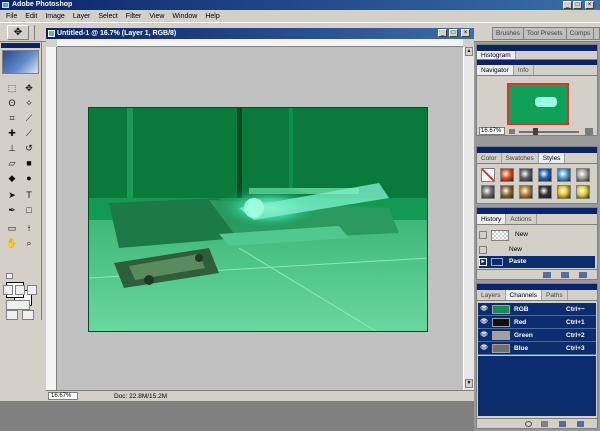  I want to click on tab-navigator: Navigator, so click(495, 70).